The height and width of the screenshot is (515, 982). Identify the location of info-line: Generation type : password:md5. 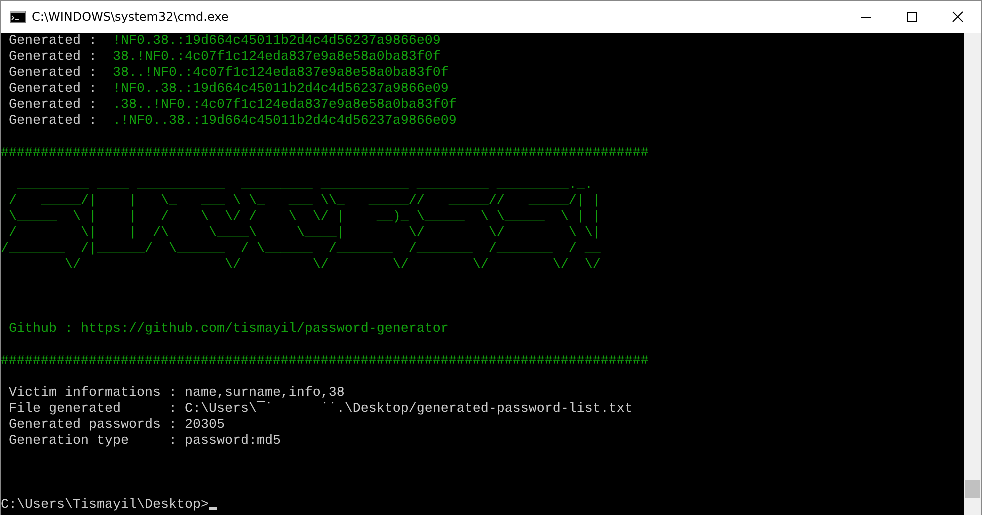
(144, 441).